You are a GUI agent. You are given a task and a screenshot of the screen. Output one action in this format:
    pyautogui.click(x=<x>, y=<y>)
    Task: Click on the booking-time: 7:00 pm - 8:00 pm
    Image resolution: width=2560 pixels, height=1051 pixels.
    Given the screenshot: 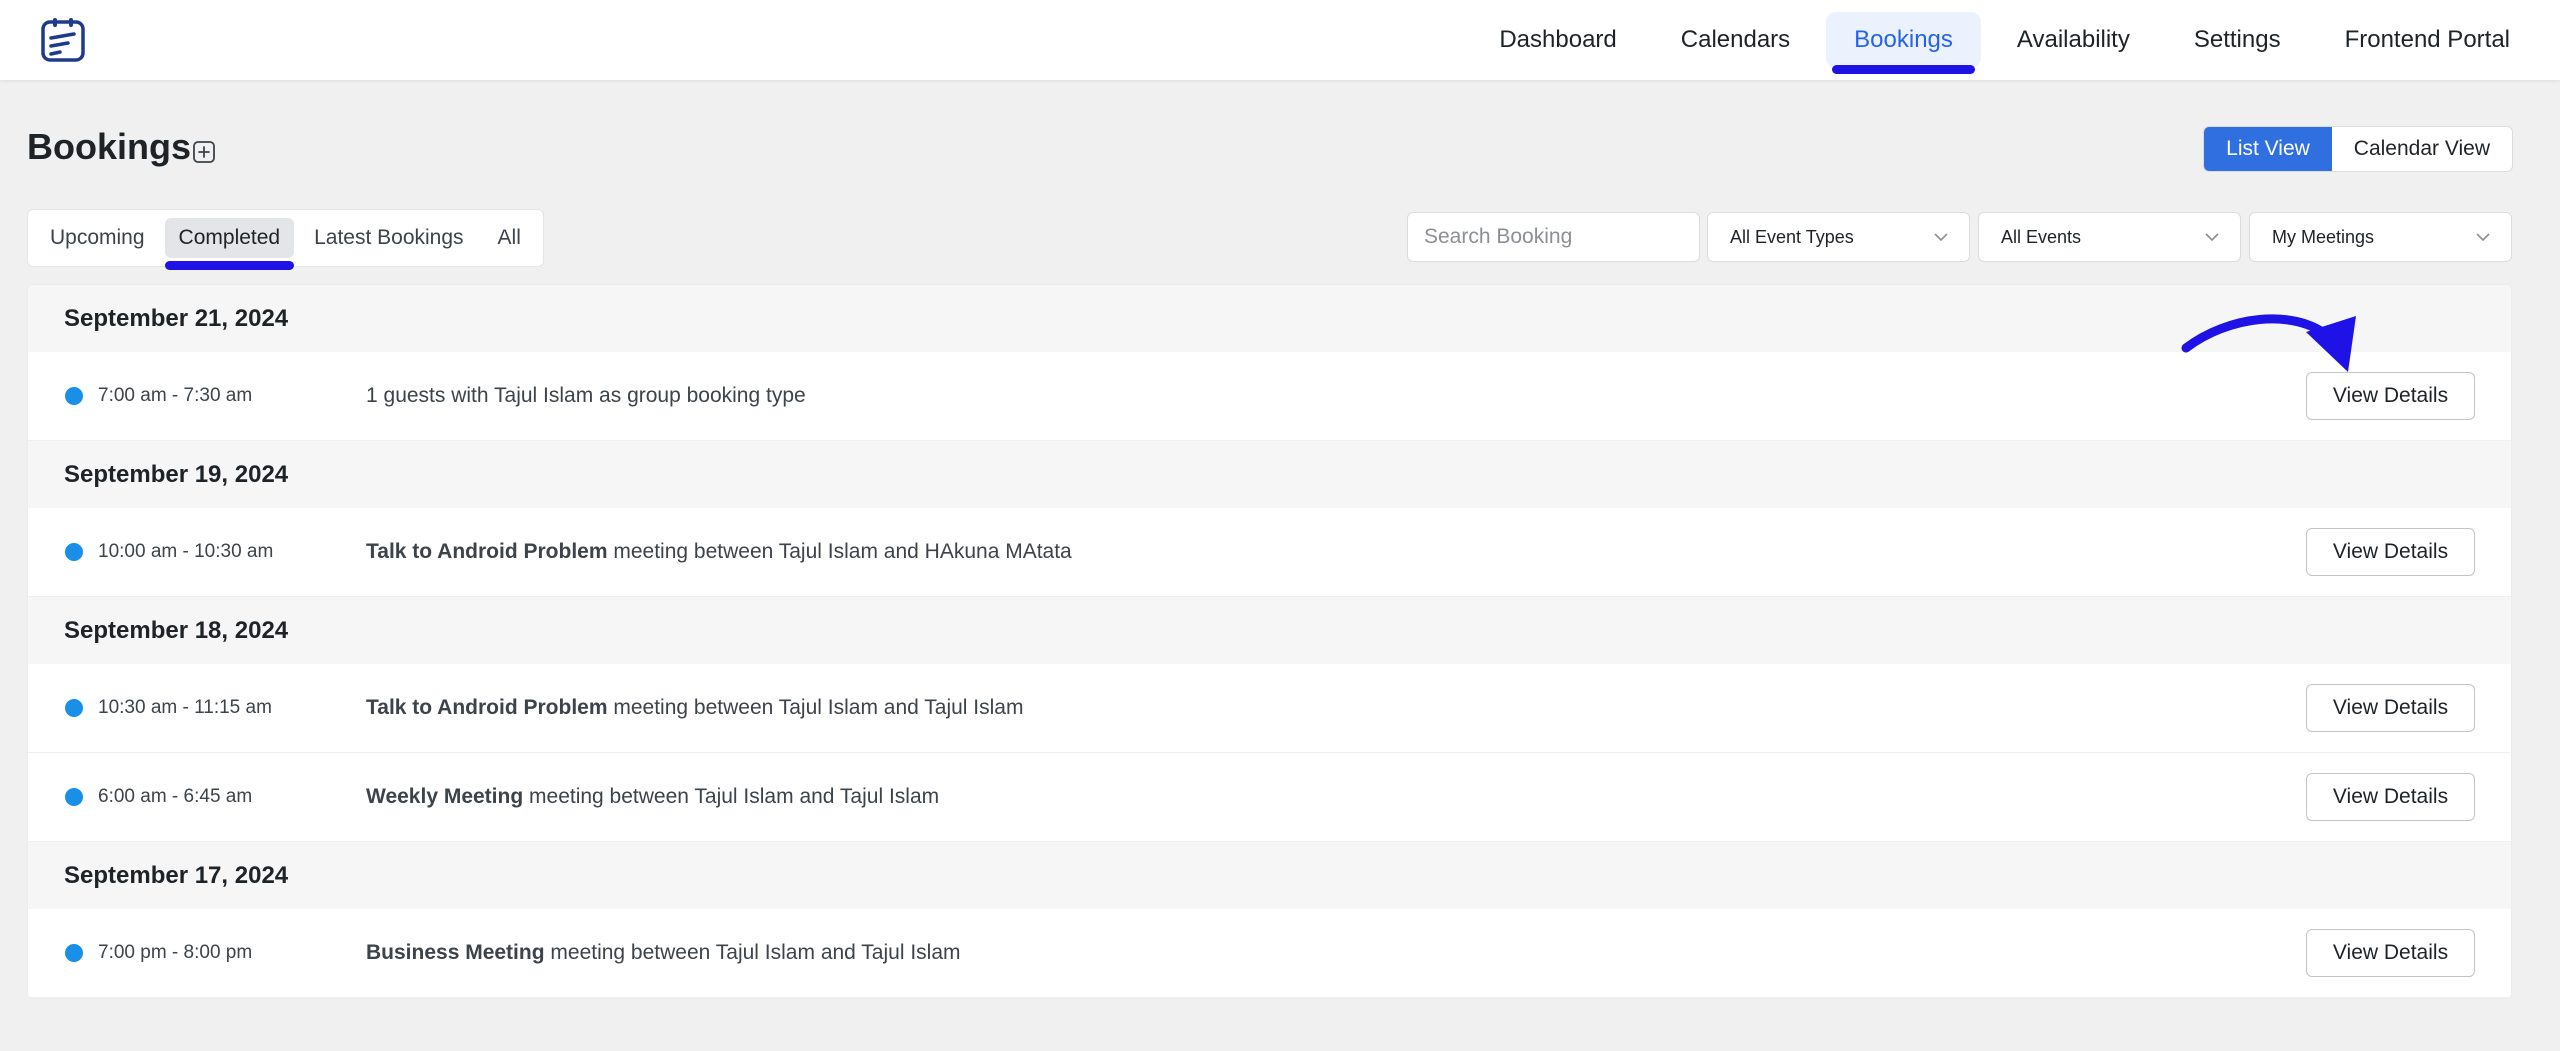 What is the action you would take?
    pyautogui.click(x=175, y=952)
    